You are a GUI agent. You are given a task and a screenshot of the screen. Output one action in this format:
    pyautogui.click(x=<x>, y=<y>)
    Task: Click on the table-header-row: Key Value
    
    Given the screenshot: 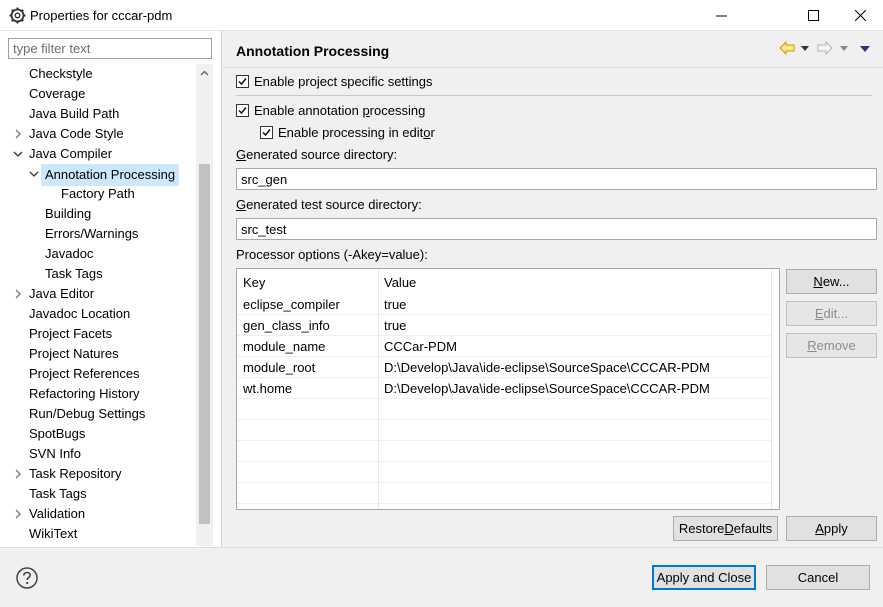 What is the action you would take?
    pyautogui.click(x=504, y=282)
    